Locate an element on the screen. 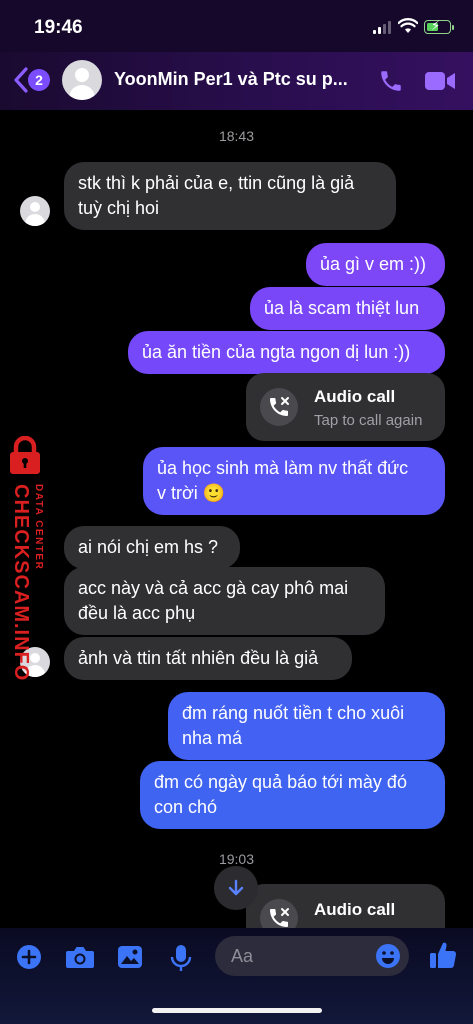  message-bubble-outgoing: đm ráng nuốt tiền t cho xuôi nha má is located at coordinates (306, 726).